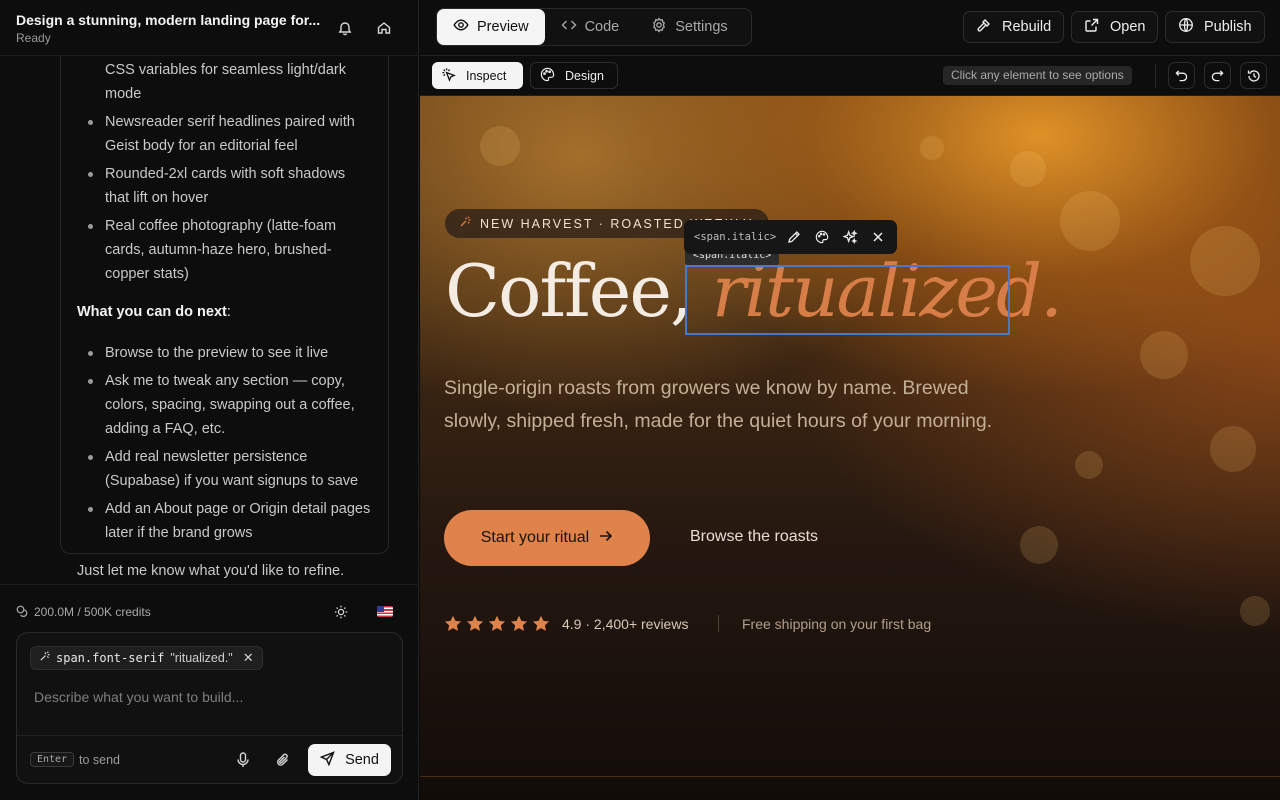 The image size is (1280, 800). What do you see at coordinates (1037, 75) in the screenshot?
I see `inspect-hint: Click any element to see options` at bounding box center [1037, 75].